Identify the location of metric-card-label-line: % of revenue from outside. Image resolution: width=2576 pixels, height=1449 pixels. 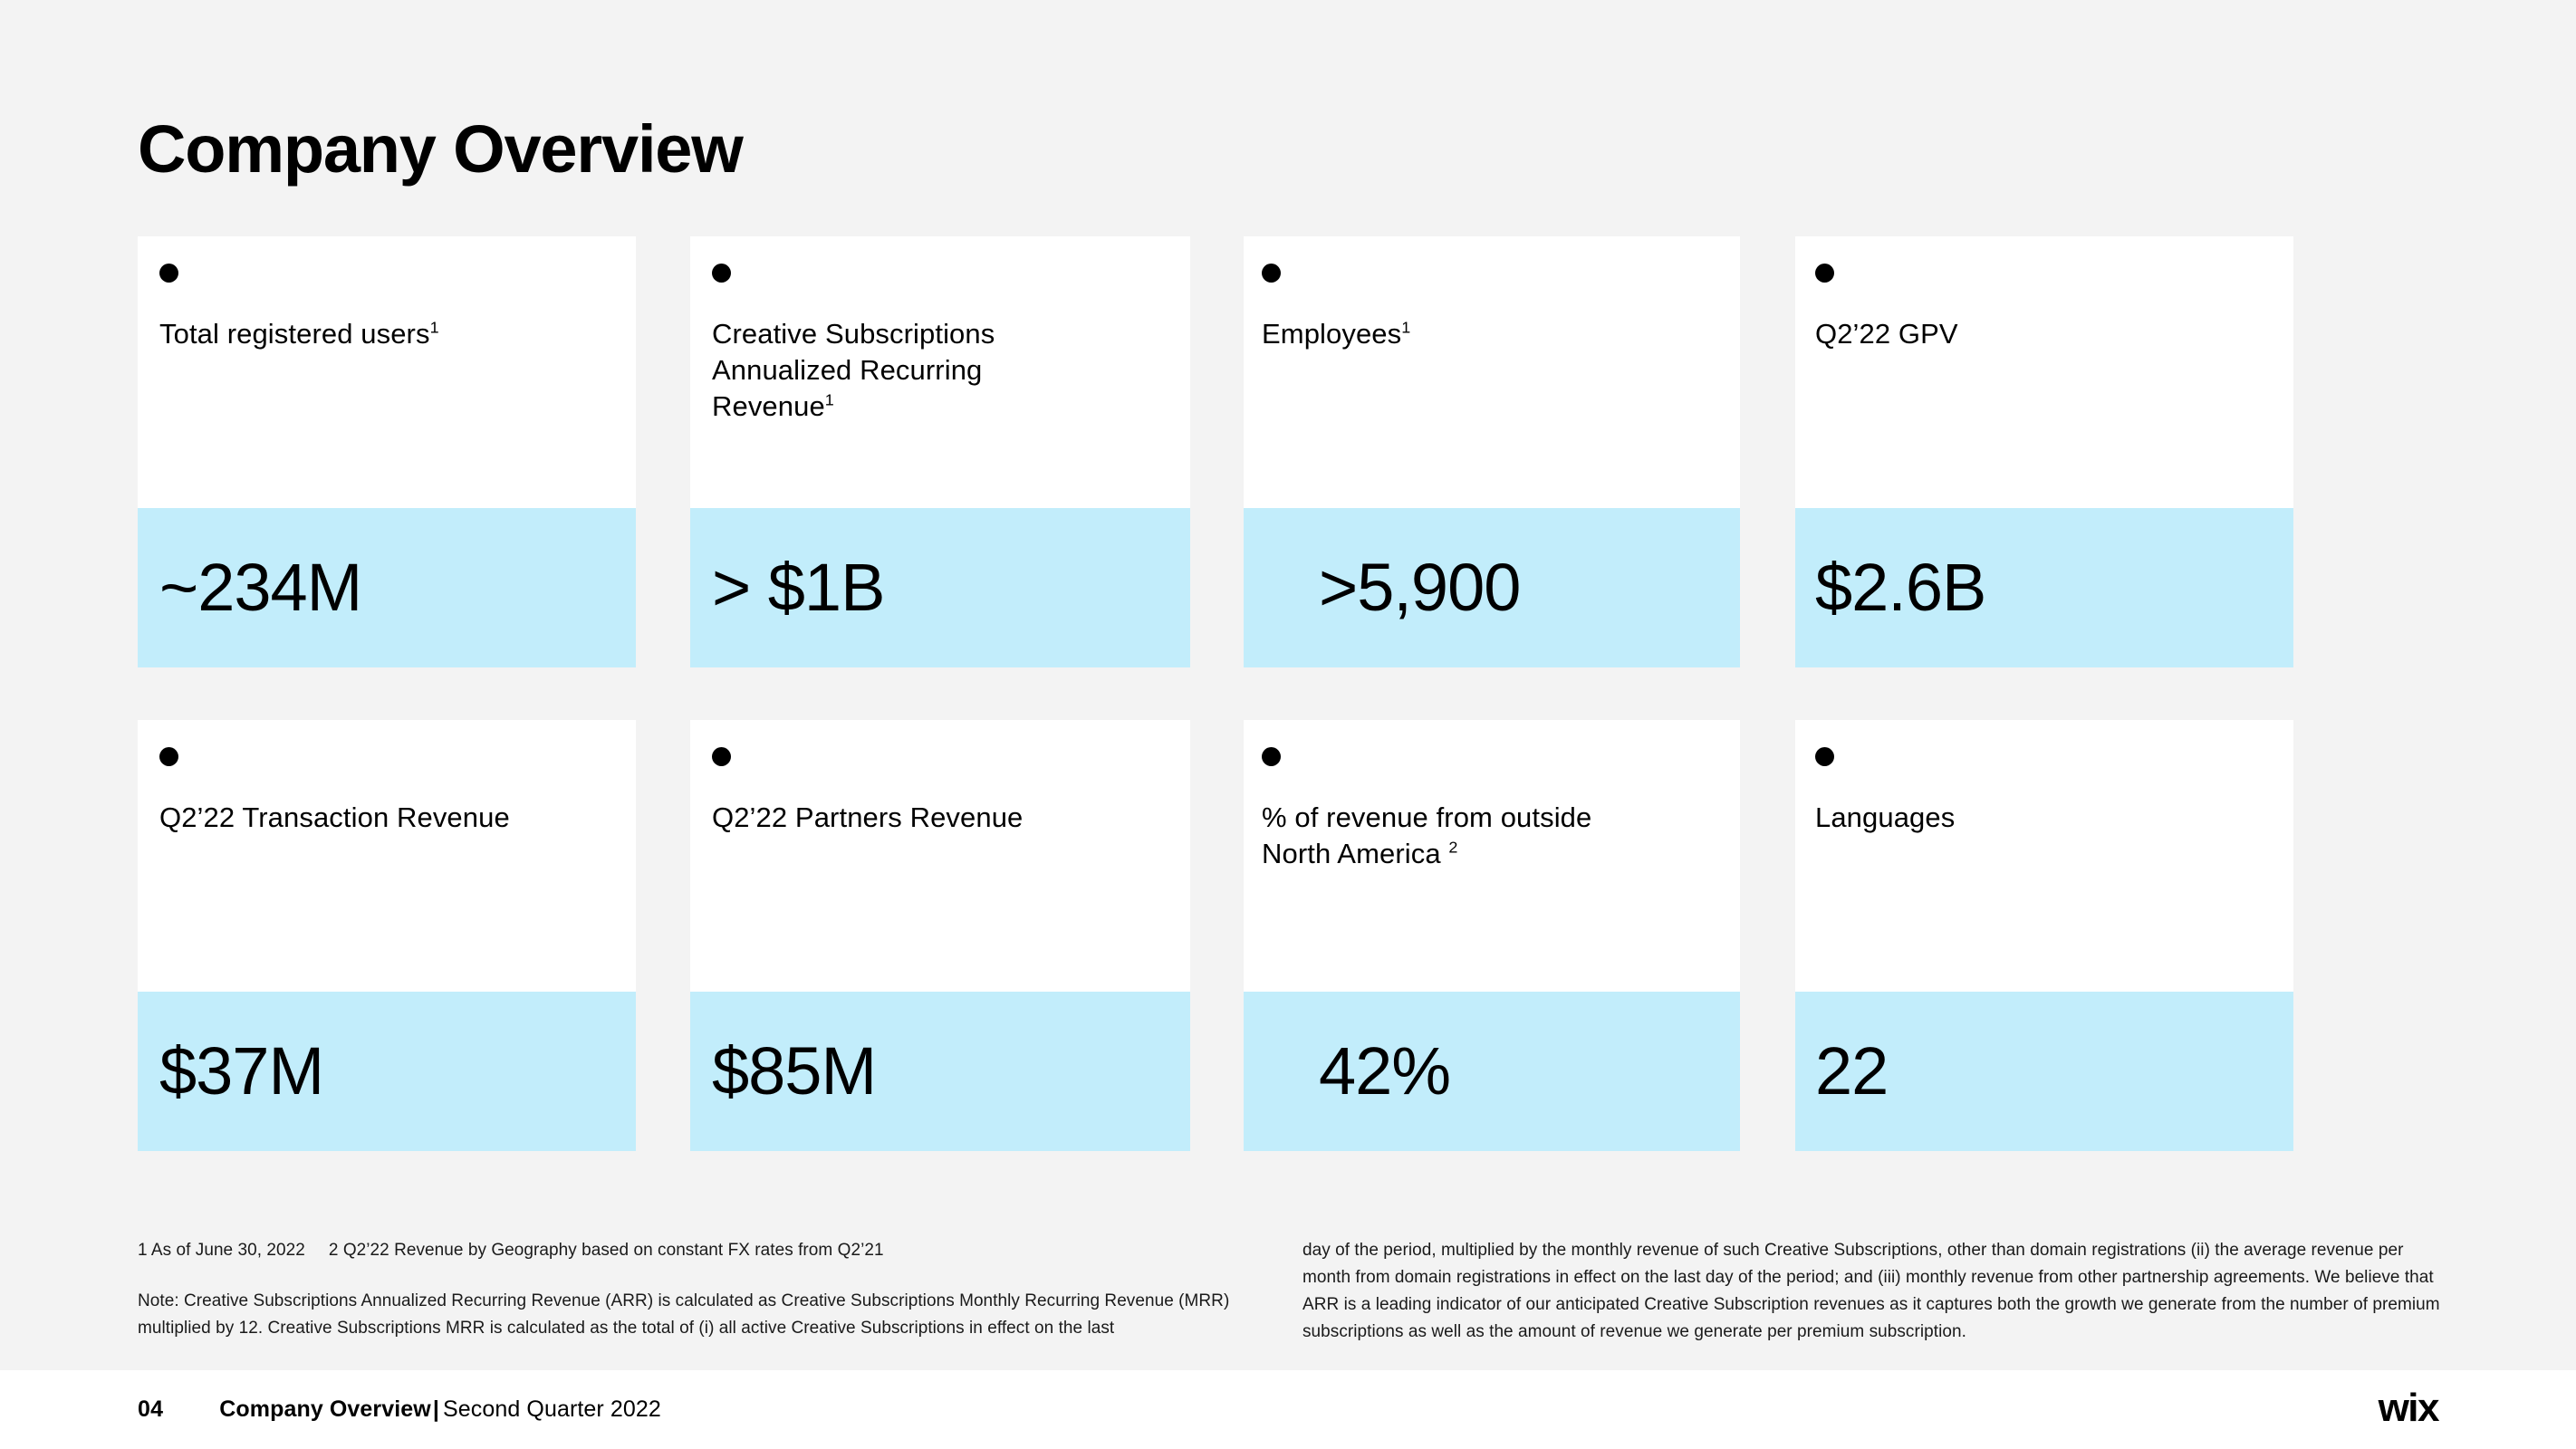
(1427, 817).